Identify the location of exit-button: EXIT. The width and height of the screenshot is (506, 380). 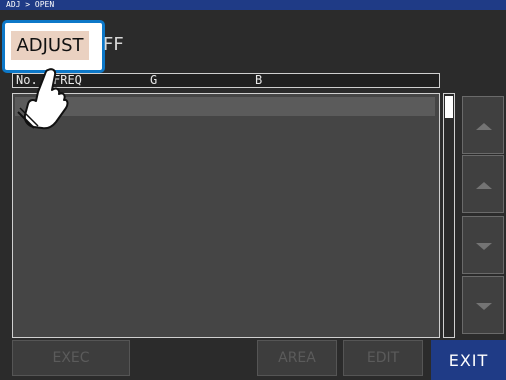
(468, 360).